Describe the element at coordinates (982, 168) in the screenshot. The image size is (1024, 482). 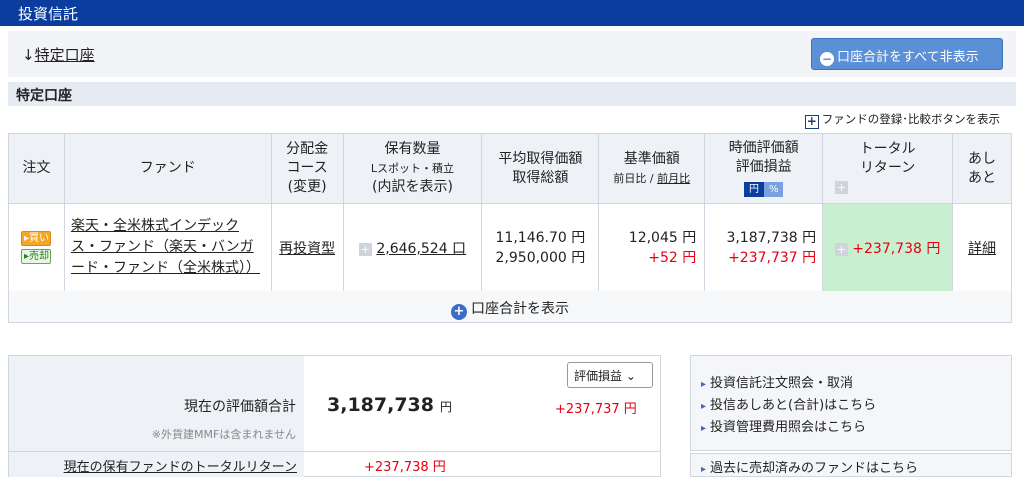
I see `col-history: あし あと` at that location.